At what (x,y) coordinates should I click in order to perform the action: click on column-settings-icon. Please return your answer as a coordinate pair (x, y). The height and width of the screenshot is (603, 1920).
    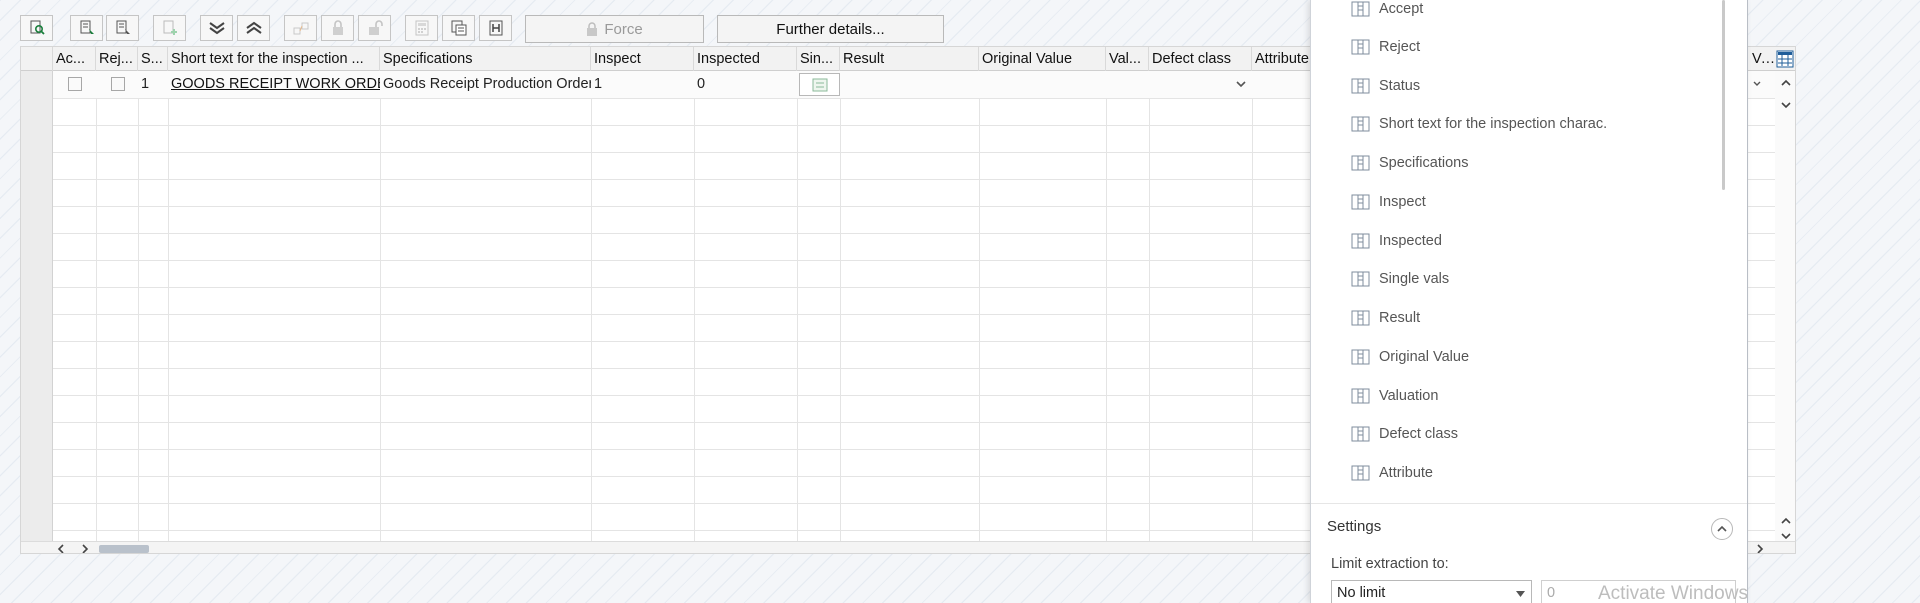
    Looking at the image, I should click on (1785, 59).